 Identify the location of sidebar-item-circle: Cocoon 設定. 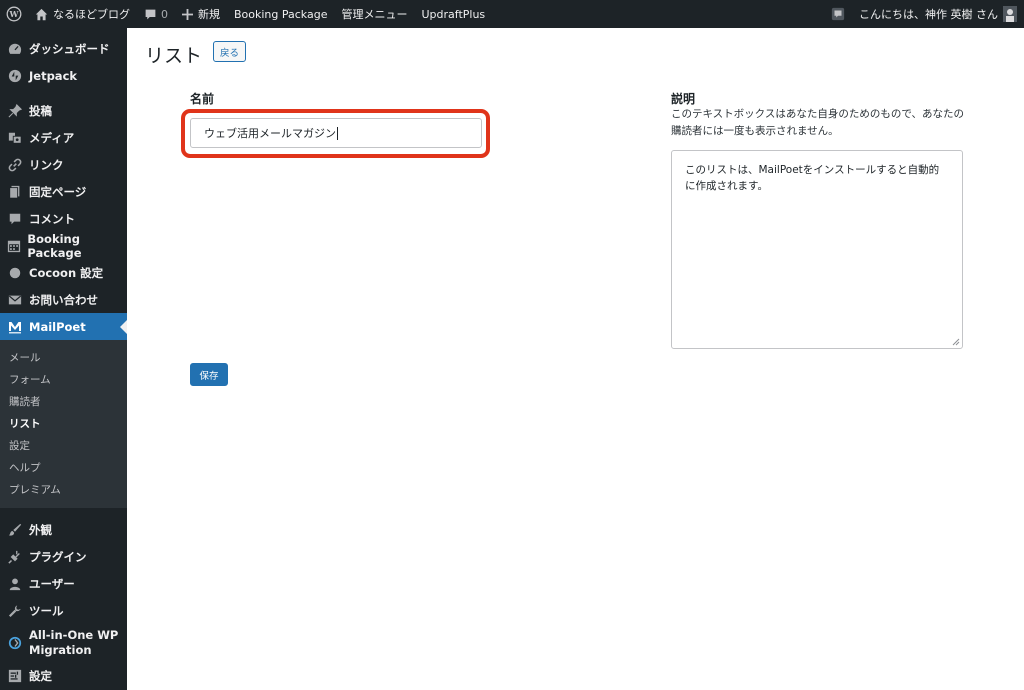
(63, 272).